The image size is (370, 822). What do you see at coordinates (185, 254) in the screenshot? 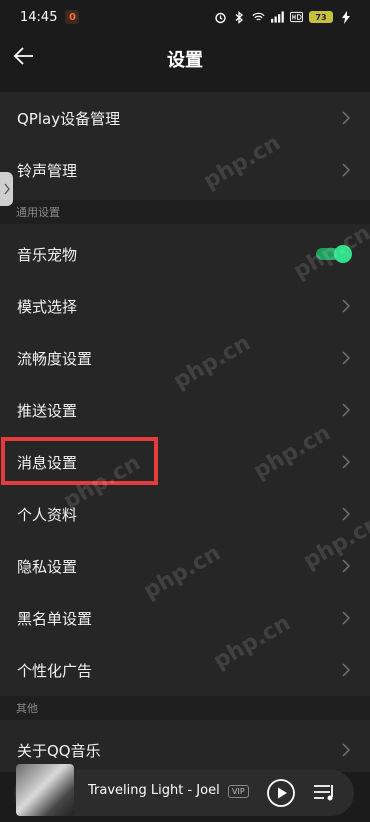
I see `row-music-pet: 音乐宠物` at bounding box center [185, 254].